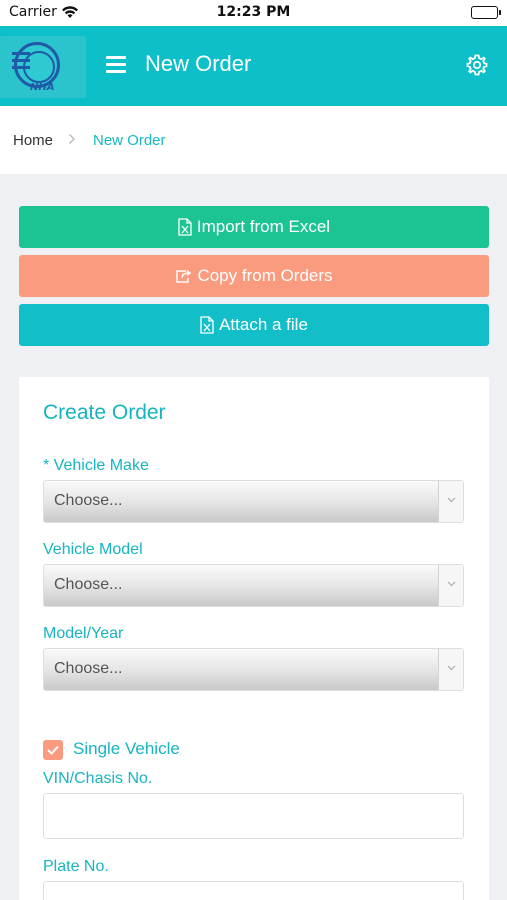  What do you see at coordinates (96, 465) in the screenshot?
I see `vehicle-make-label: * Vehicle Make` at bounding box center [96, 465].